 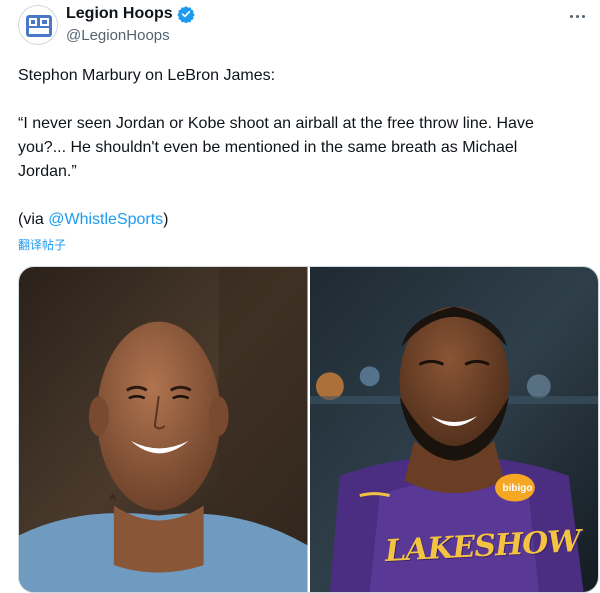 What do you see at coordinates (147, 75) in the screenshot?
I see `tweet-line-intro: Stephon Marbury on LeBron James:` at bounding box center [147, 75].